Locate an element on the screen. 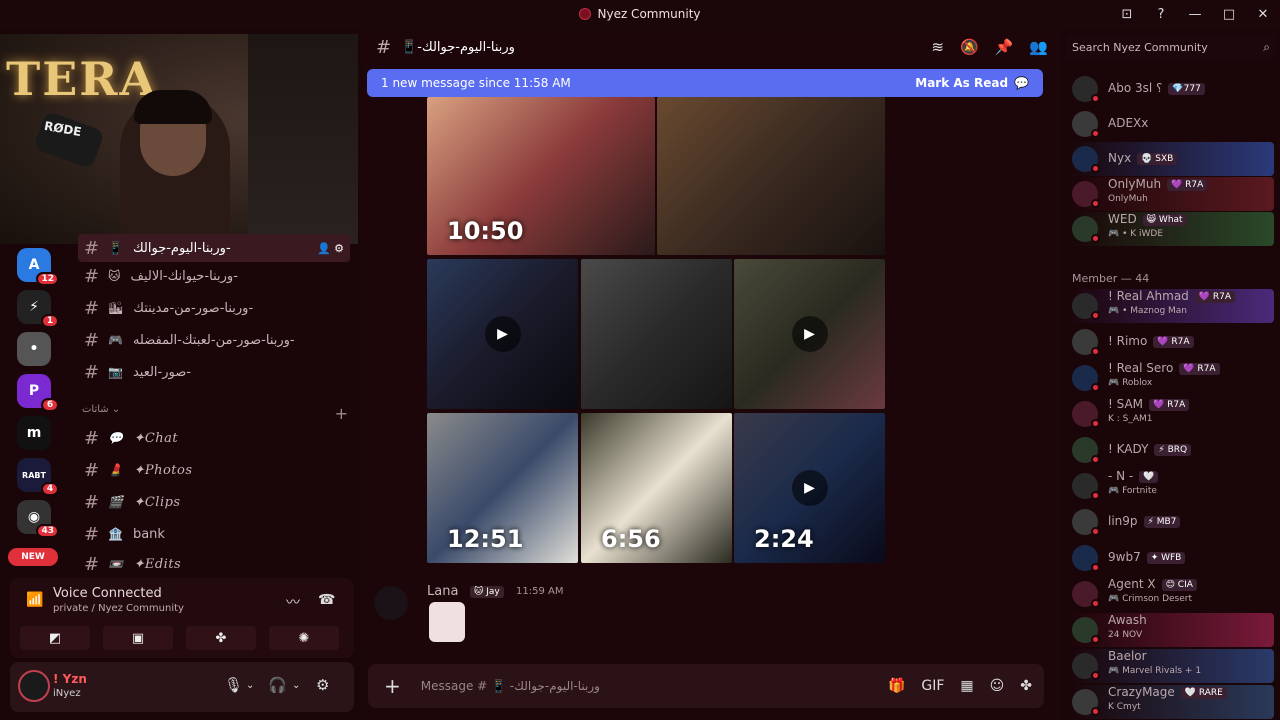 This screenshot has height=720, width=1280. member-item: ADEXx is located at coordinates (1171, 124).